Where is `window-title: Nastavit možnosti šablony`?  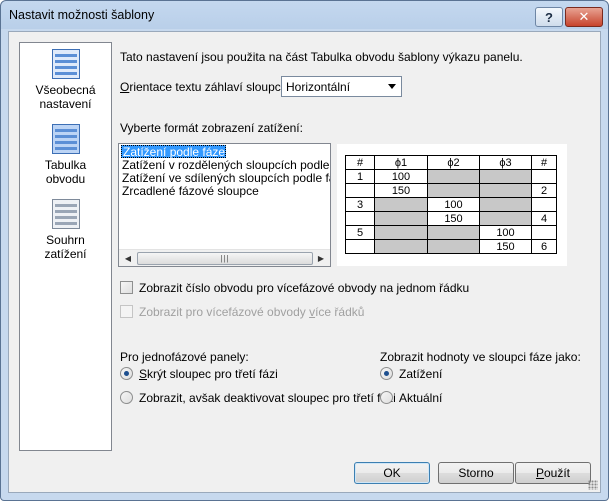
window-title: Nastavit možnosti šablony is located at coordinates (82, 15).